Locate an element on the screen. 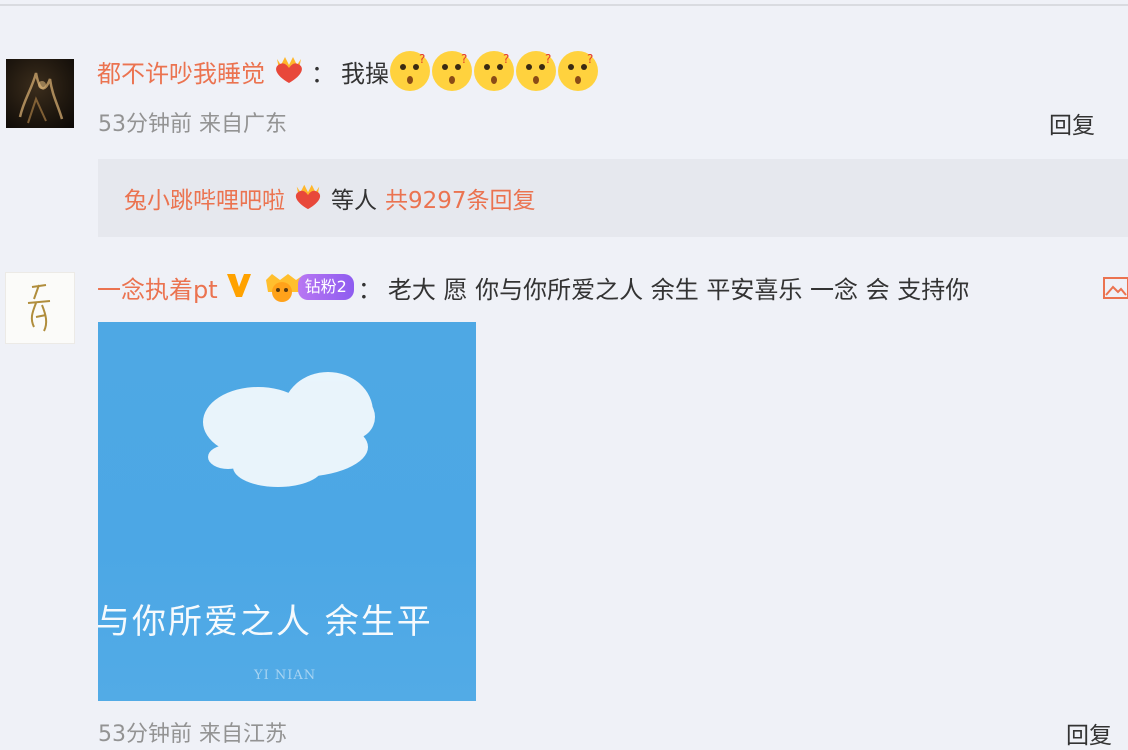  username: 一念执着pt is located at coordinates (157, 287).